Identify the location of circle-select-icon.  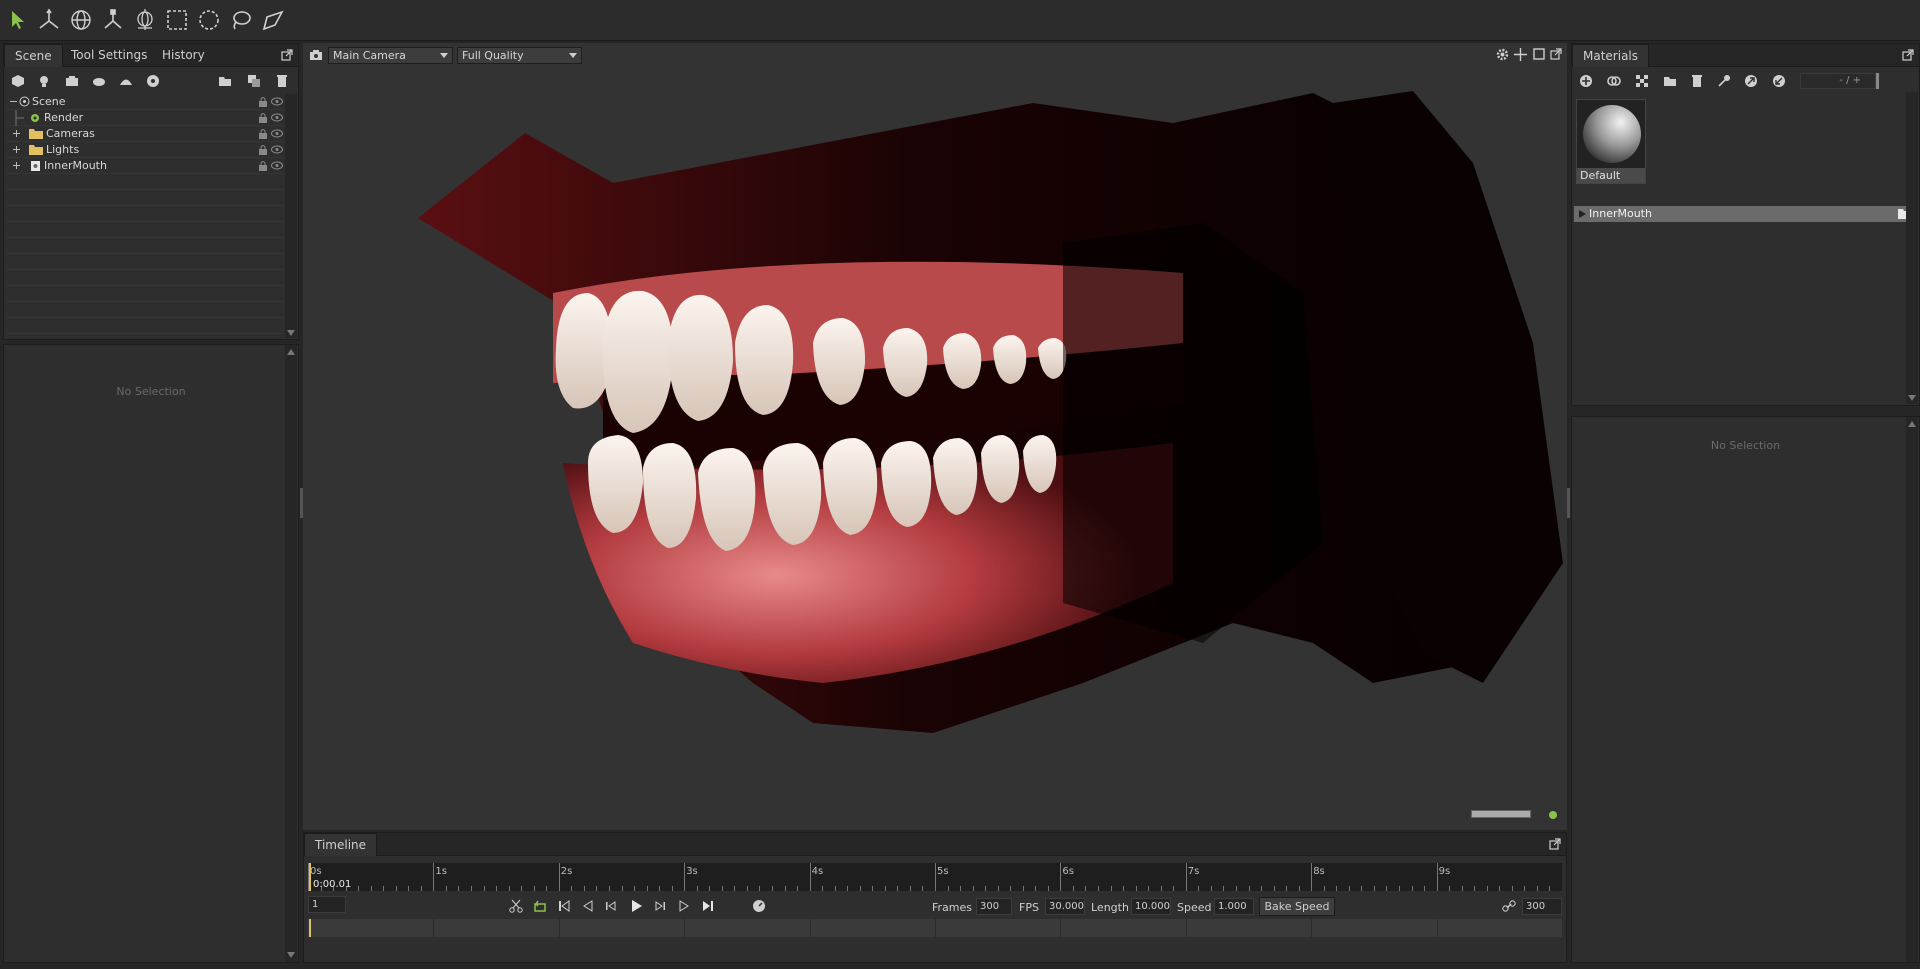
(209, 20).